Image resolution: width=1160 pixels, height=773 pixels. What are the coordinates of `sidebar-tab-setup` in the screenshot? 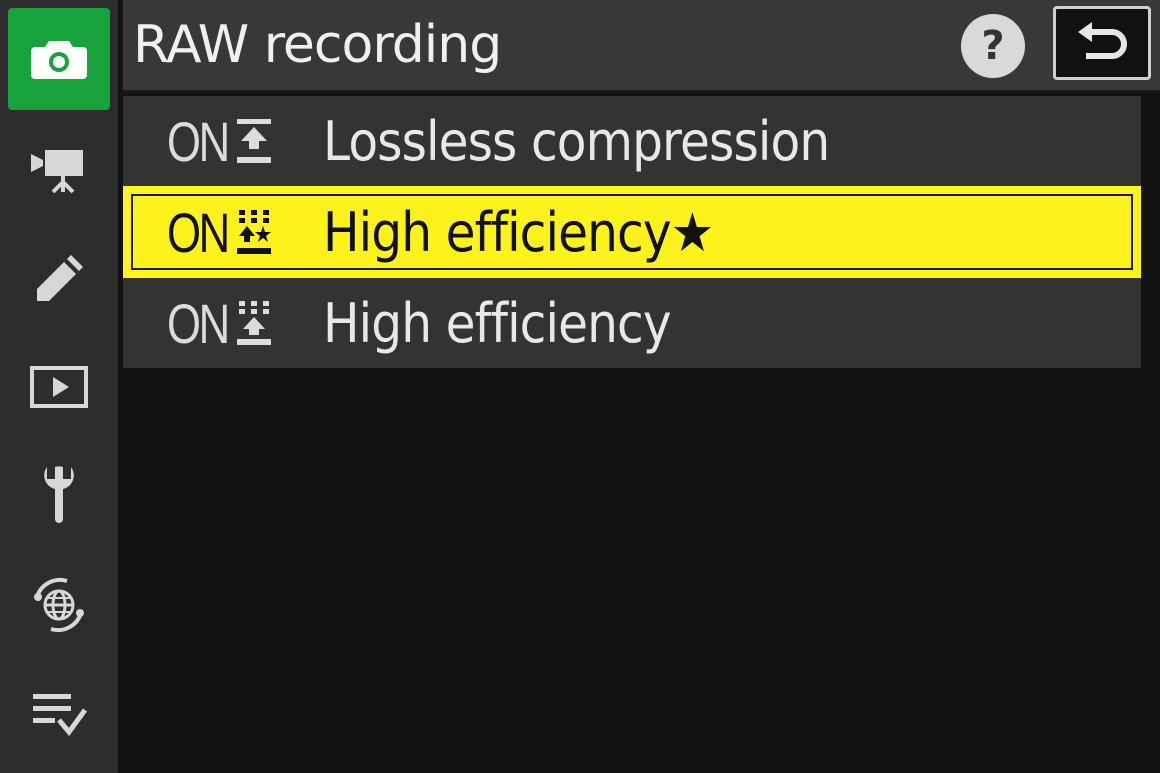 It's located at (59, 495).